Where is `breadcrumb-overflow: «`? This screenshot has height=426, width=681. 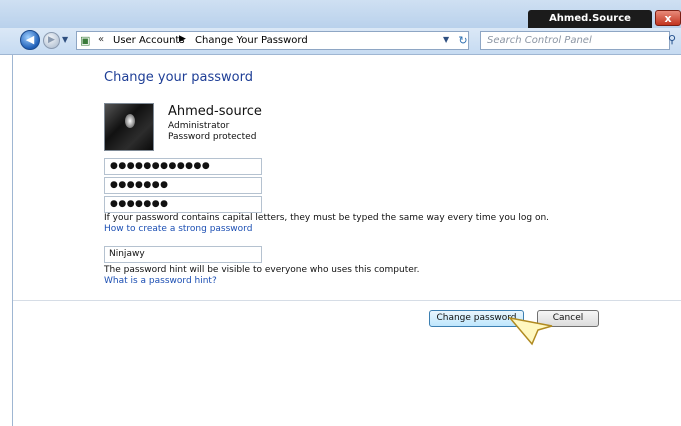
breadcrumb-overflow: « is located at coordinates (101, 39).